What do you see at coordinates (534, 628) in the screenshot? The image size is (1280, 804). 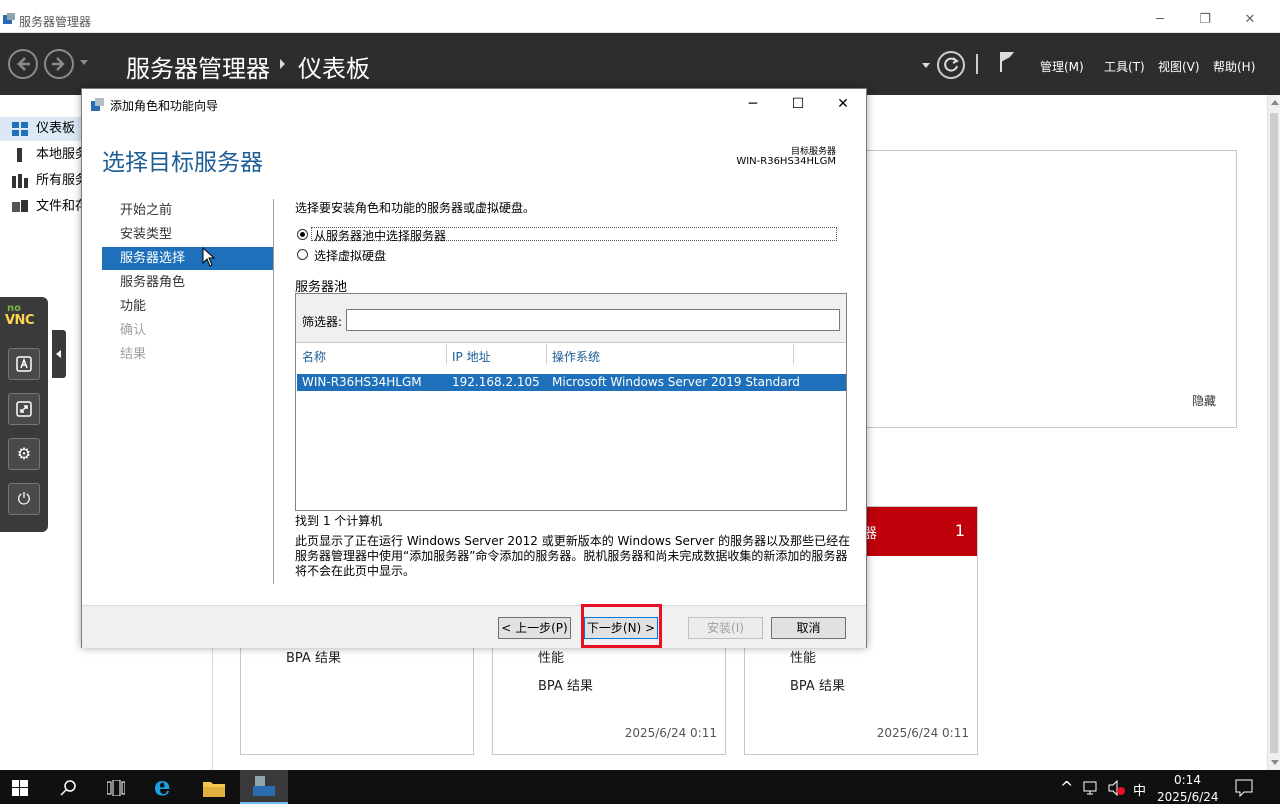 I see `back-button: < 上一步(P)` at bounding box center [534, 628].